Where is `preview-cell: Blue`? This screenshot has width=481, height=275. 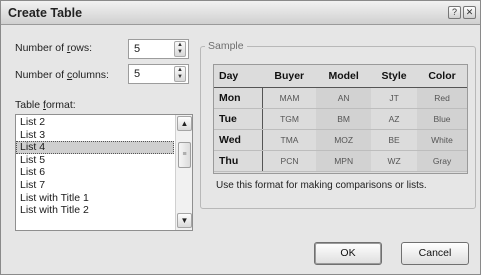 preview-cell: Blue is located at coordinates (442, 119).